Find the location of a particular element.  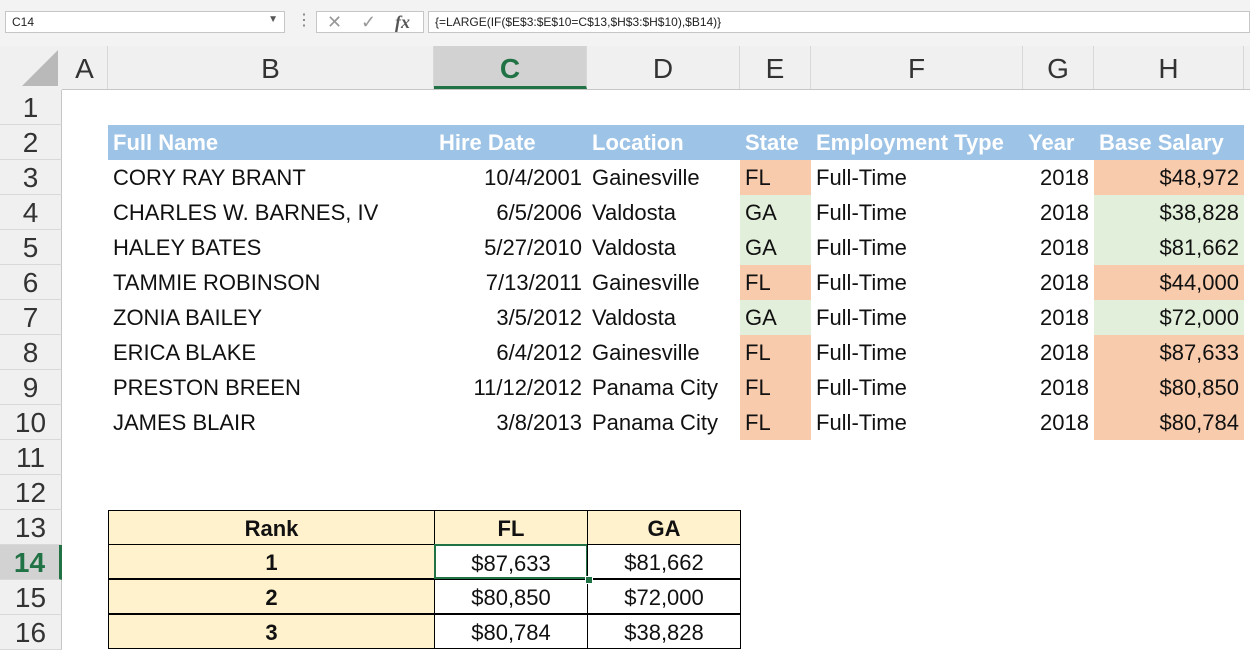

rank-cell: 2 is located at coordinates (271, 596).